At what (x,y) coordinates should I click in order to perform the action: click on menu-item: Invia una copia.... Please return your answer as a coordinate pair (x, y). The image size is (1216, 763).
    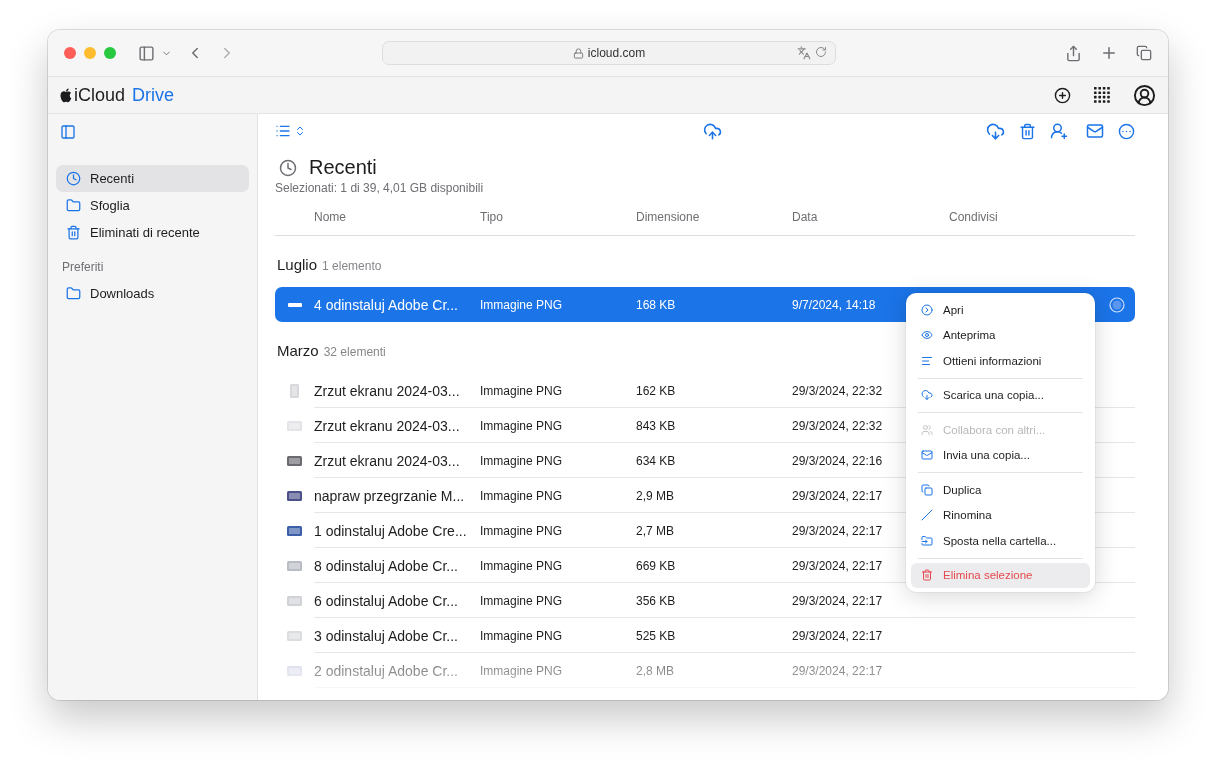
    Looking at the image, I should click on (1000, 455).